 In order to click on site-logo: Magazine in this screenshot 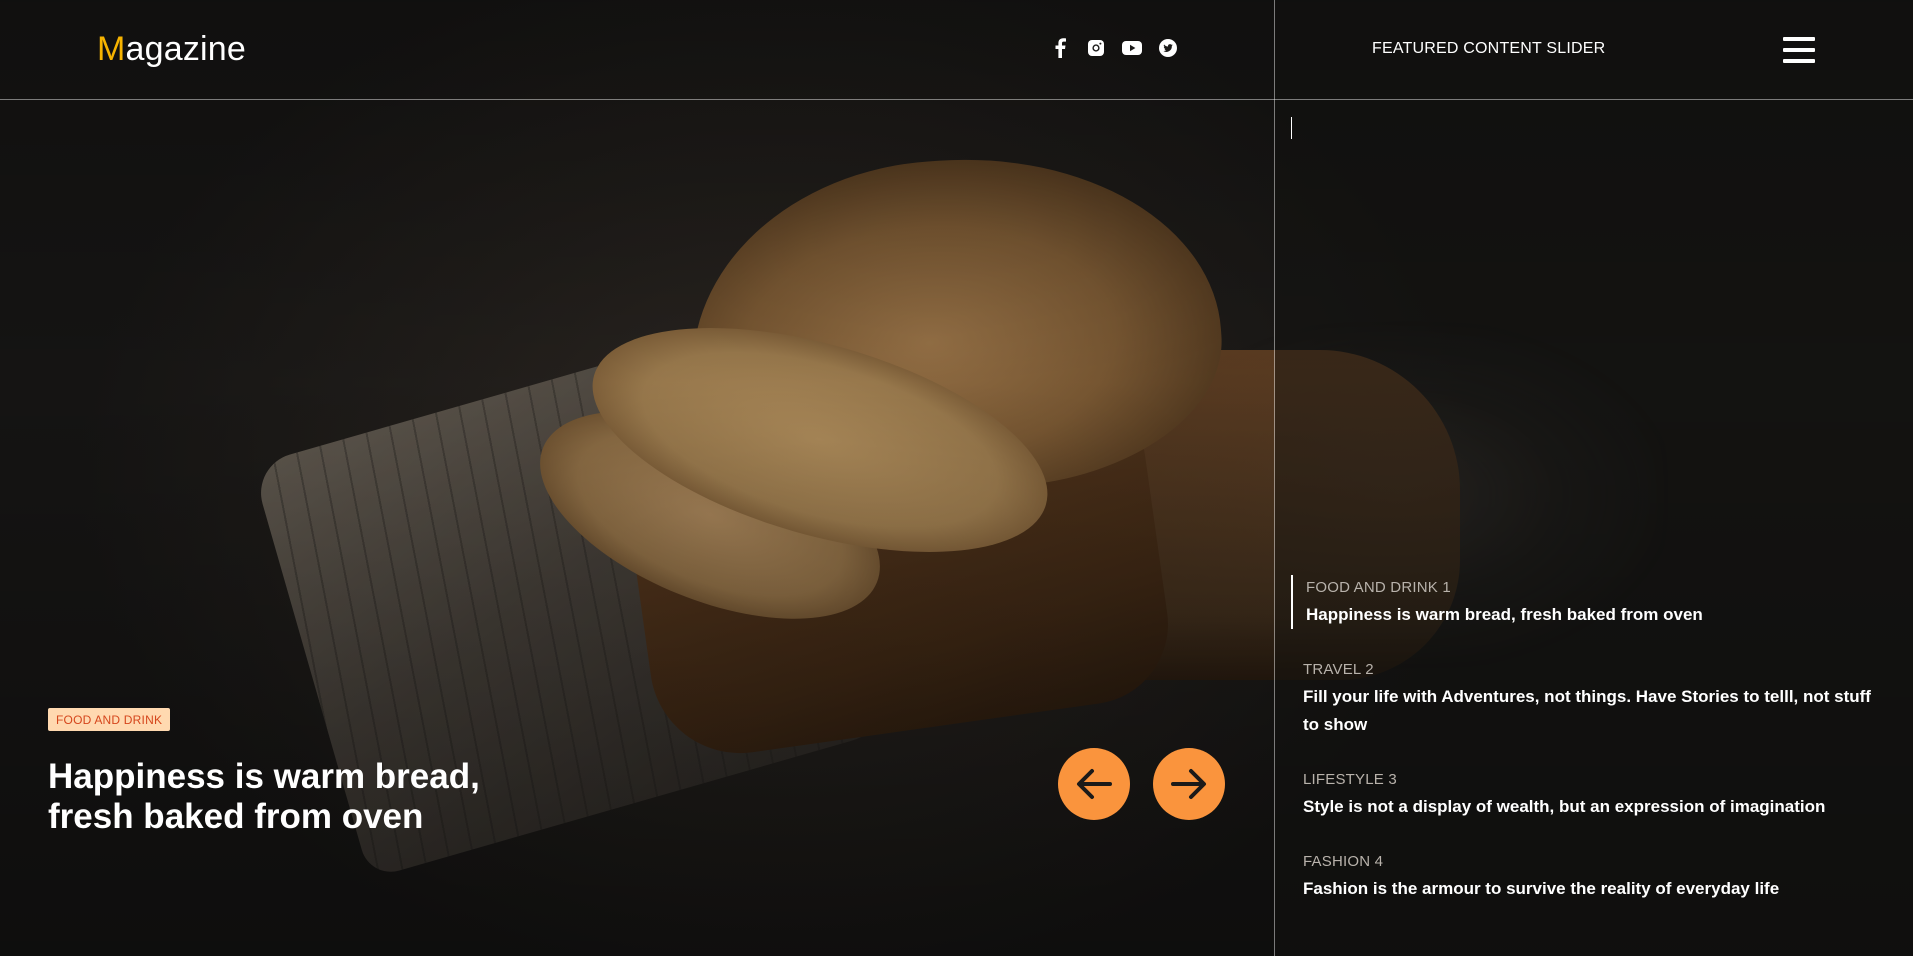, I will do `click(171, 49)`.